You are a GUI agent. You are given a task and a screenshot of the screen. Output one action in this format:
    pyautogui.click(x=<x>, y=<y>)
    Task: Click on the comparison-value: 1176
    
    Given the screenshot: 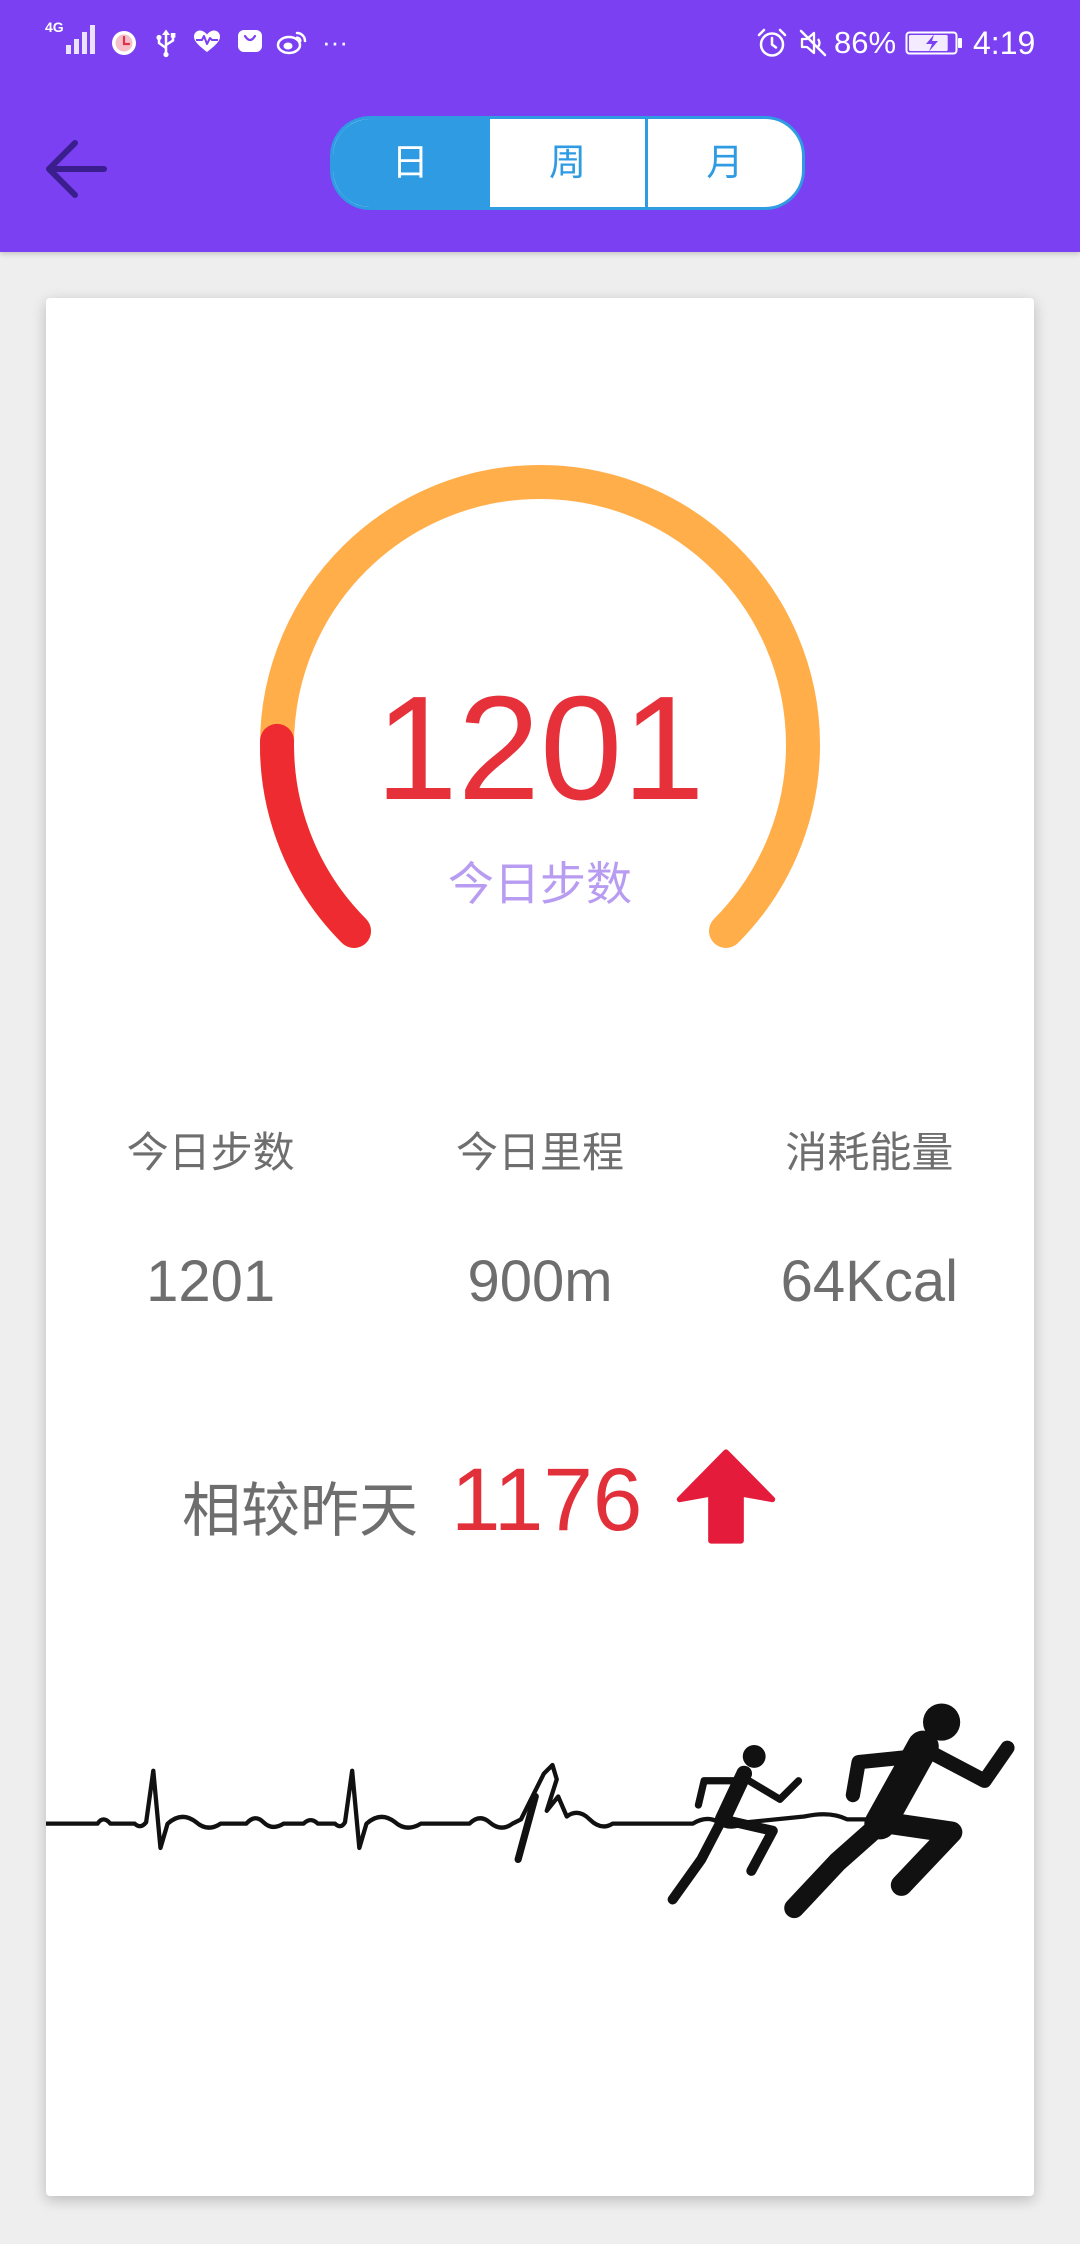 What is the action you would take?
    pyautogui.click(x=547, y=1499)
    